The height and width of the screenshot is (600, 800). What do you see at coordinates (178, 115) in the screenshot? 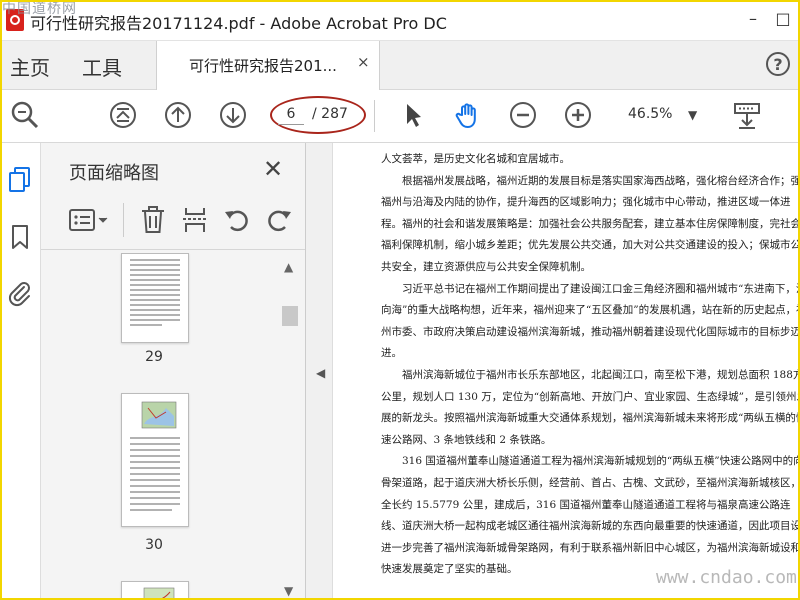
I see `previous-page-icon` at bounding box center [178, 115].